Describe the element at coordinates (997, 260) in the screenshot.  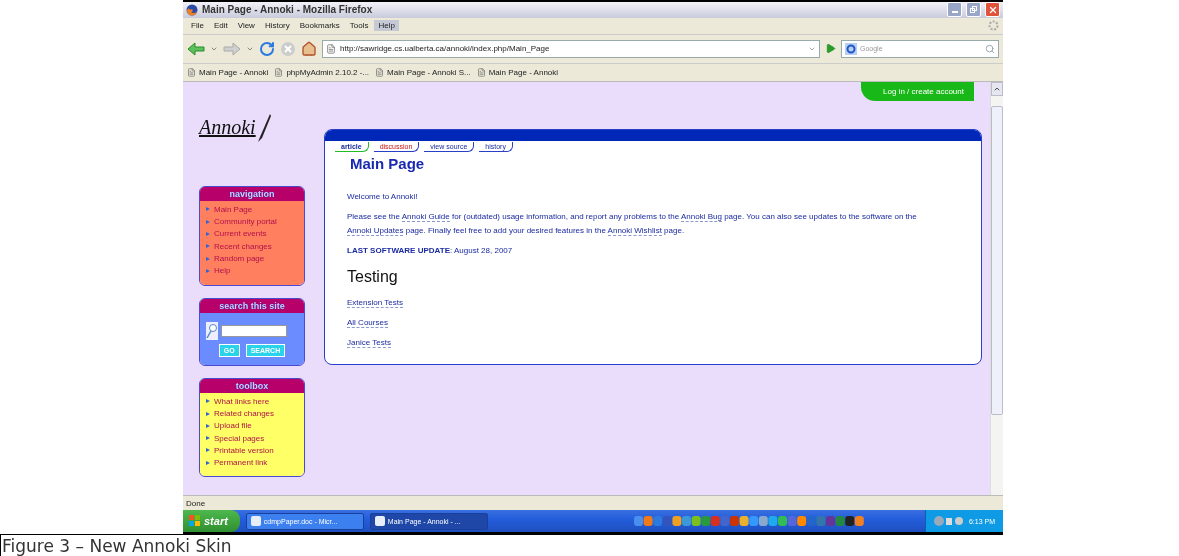
I see `scroll-thumb` at that location.